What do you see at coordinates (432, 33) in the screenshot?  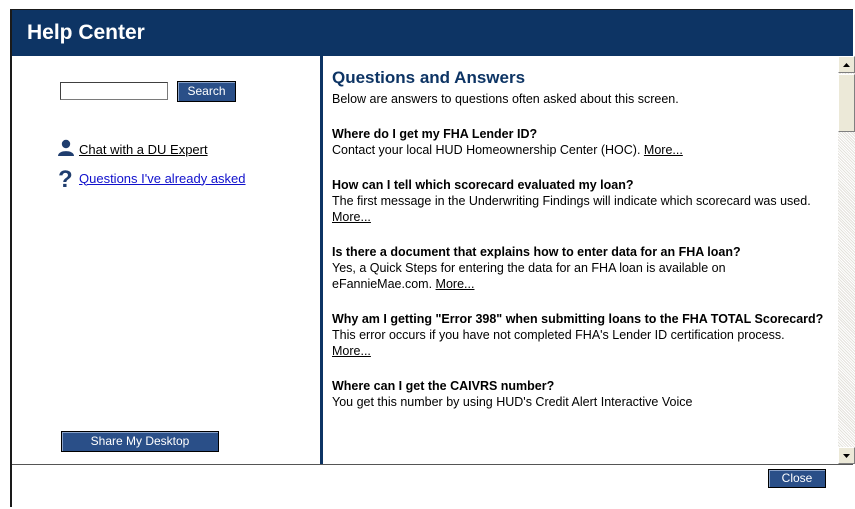 I see `window-title: Help Center` at bounding box center [432, 33].